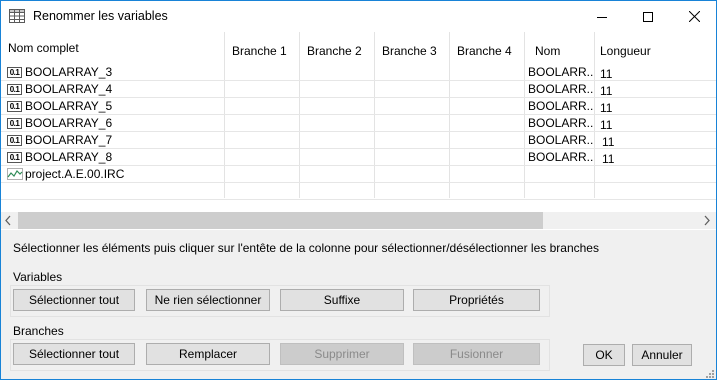 This screenshot has height=380, width=717. I want to click on table-row: 0.1 BOOLARRAY_5 BOOLARR... 11, so click(358, 106).